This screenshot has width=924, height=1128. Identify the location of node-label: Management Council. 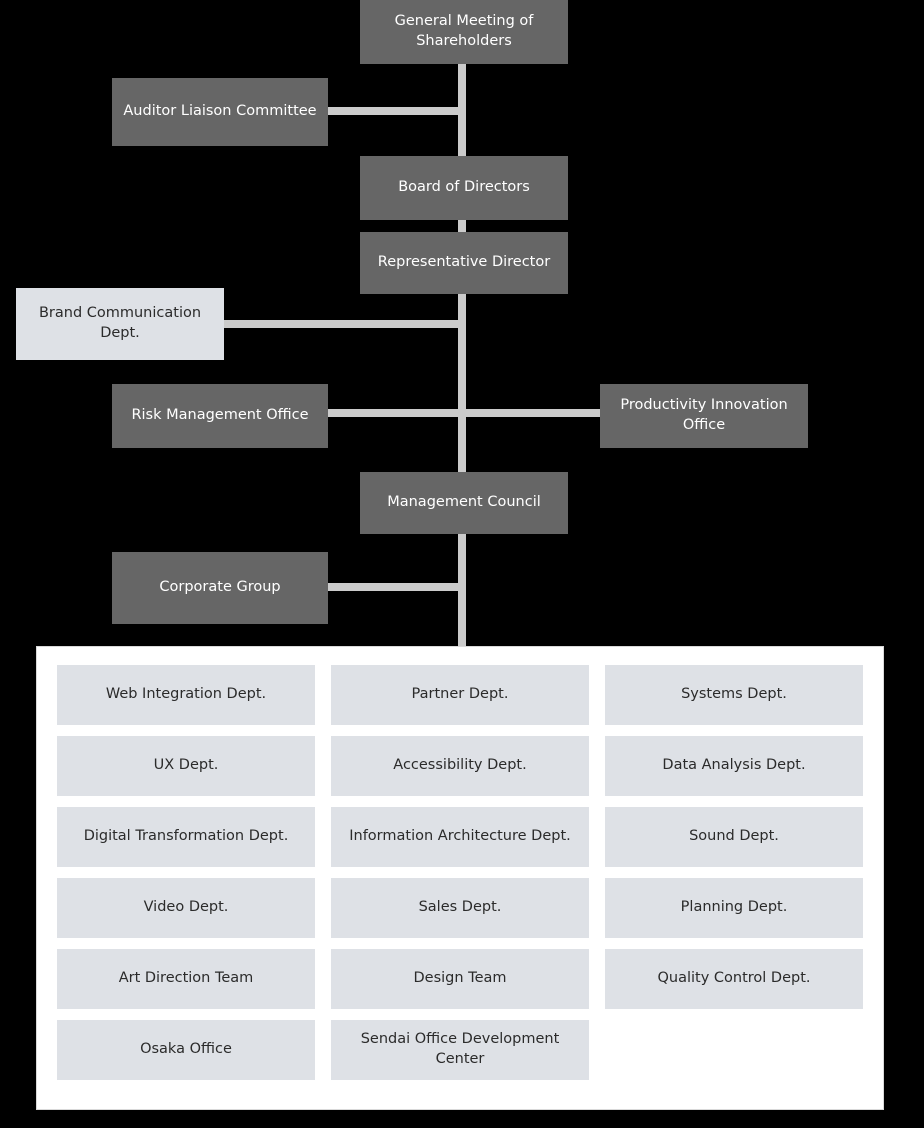
(464, 502).